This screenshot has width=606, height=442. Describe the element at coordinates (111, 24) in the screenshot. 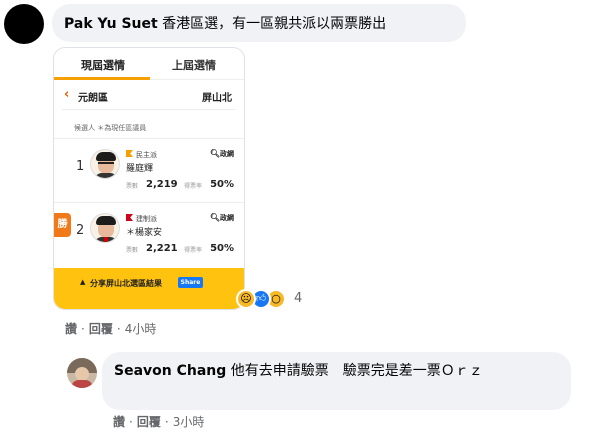

I see `comment-author: Pak Yu Suet` at that location.